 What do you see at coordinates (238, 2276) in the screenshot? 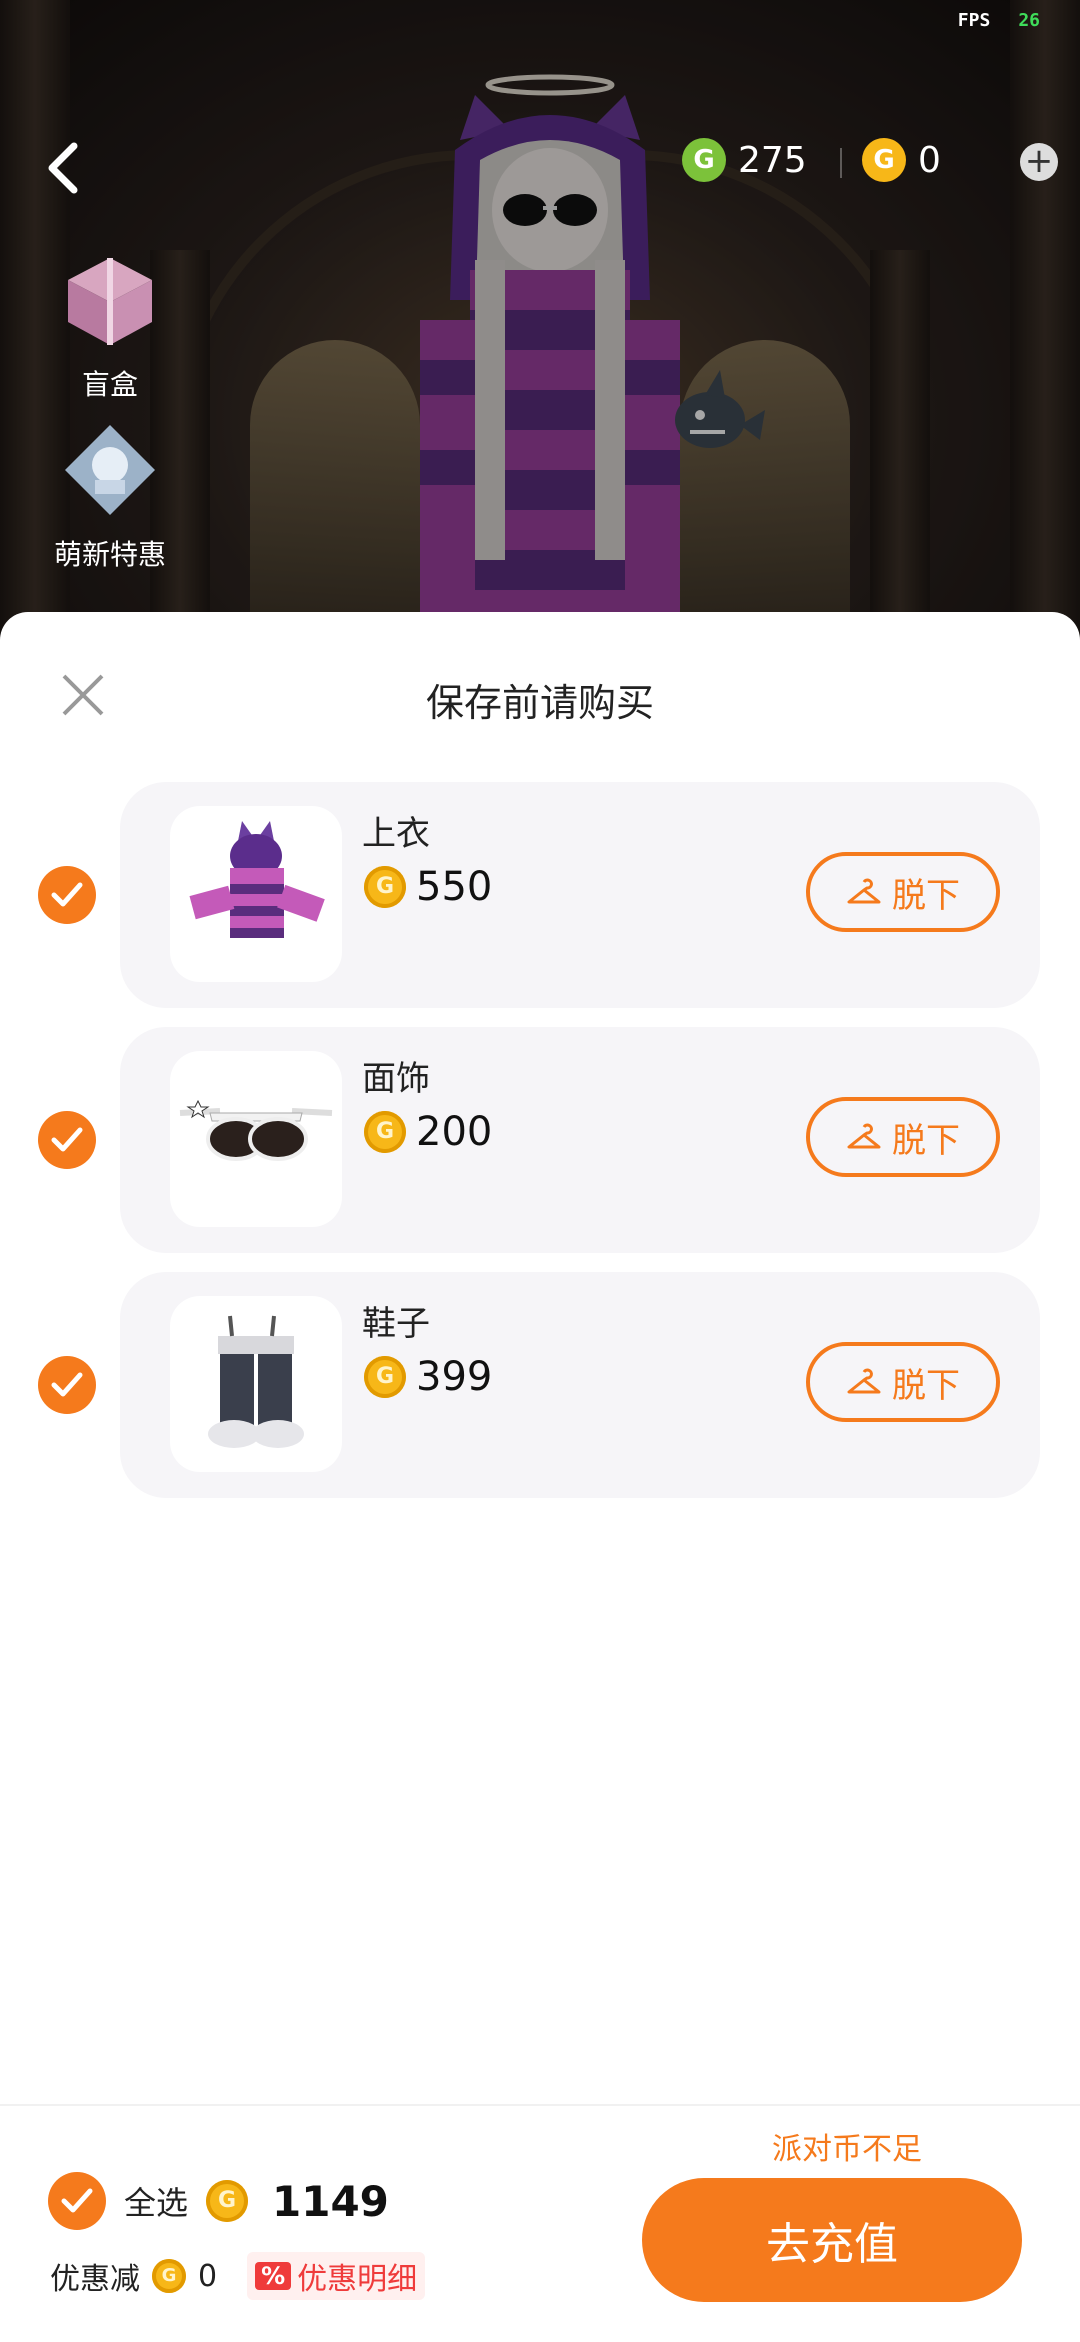
I see `discount-row: 优惠减 0 % 优惠明细` at bounding box center [238, 2276].